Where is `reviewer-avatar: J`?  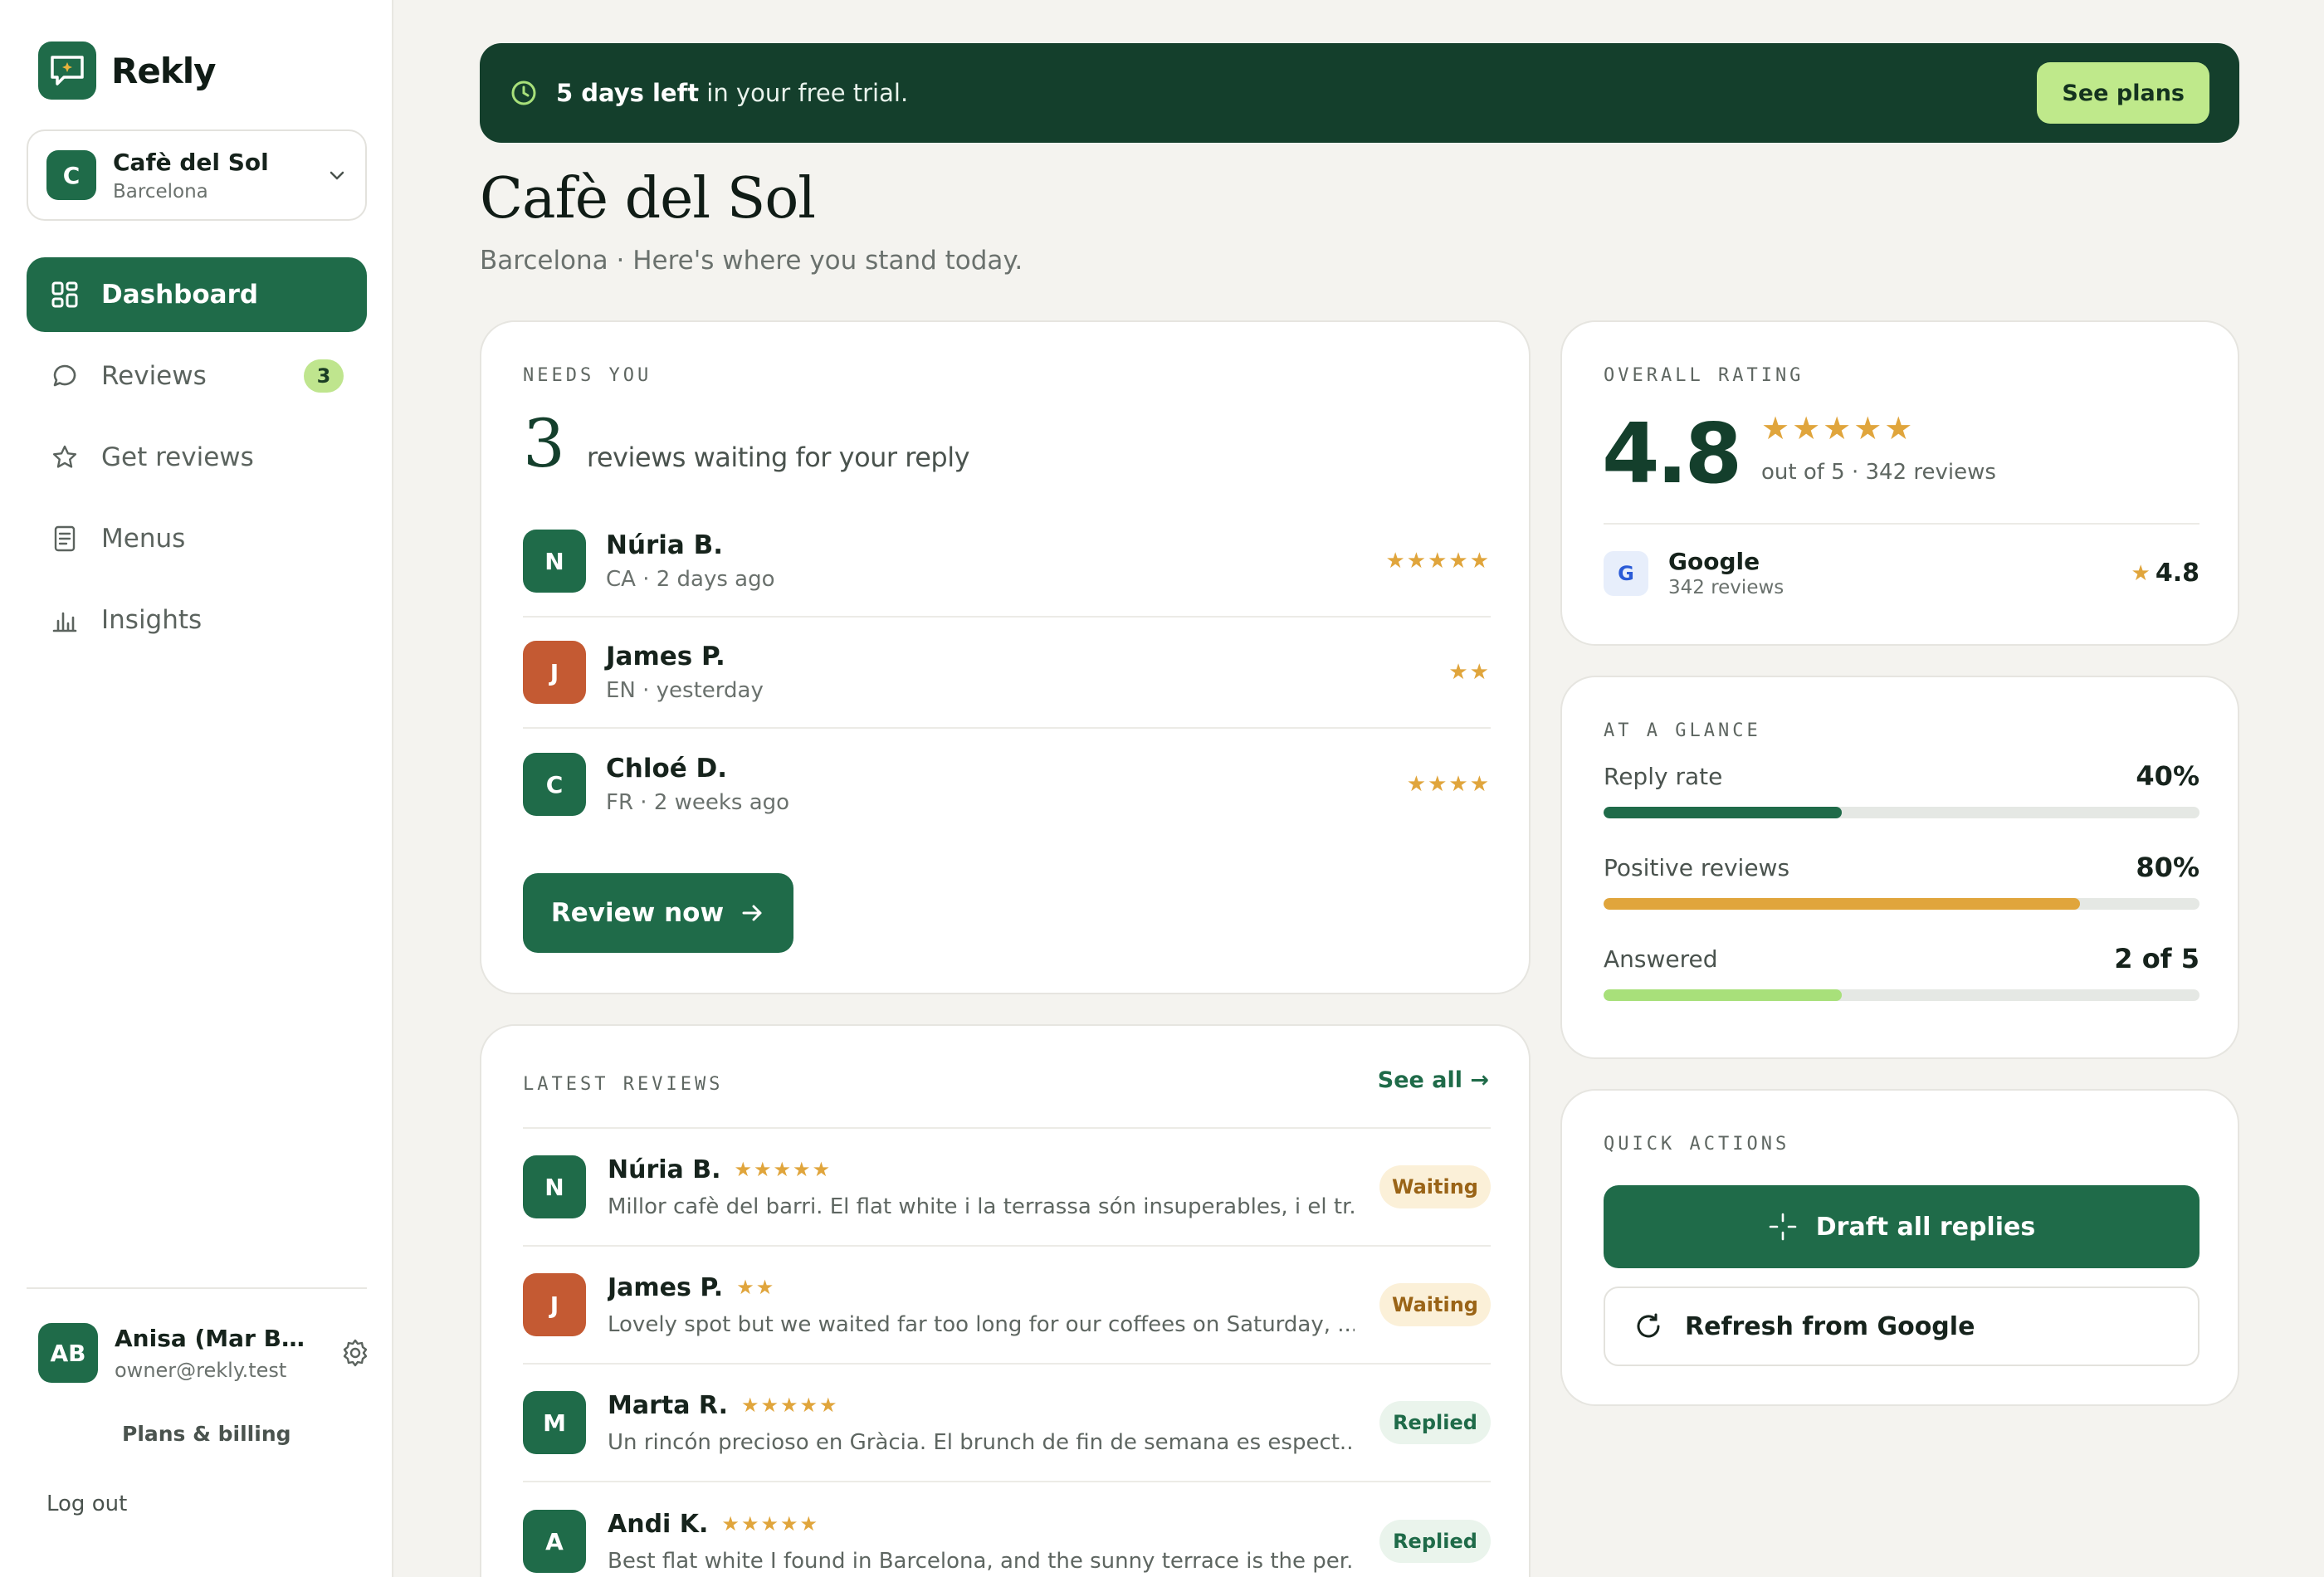 reviewer-avatar: J is located at coordinates (554, 673).